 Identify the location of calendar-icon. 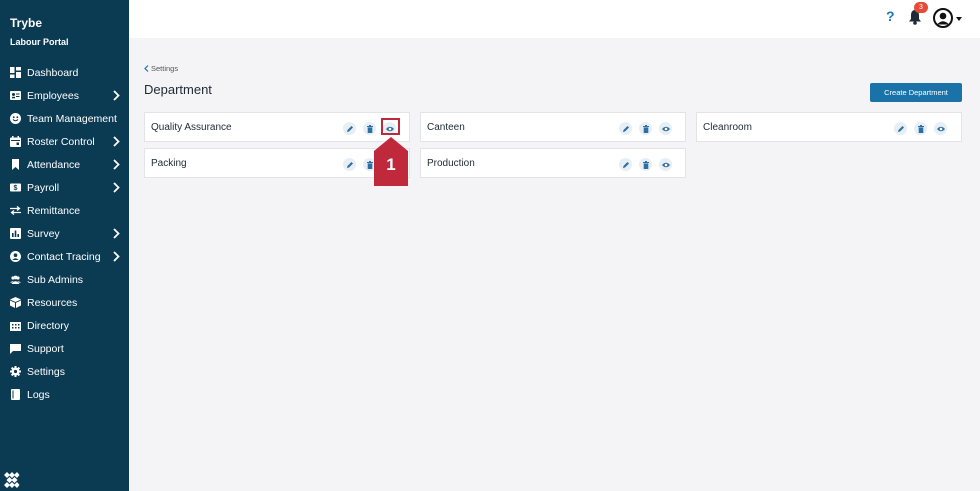
(15, 141).